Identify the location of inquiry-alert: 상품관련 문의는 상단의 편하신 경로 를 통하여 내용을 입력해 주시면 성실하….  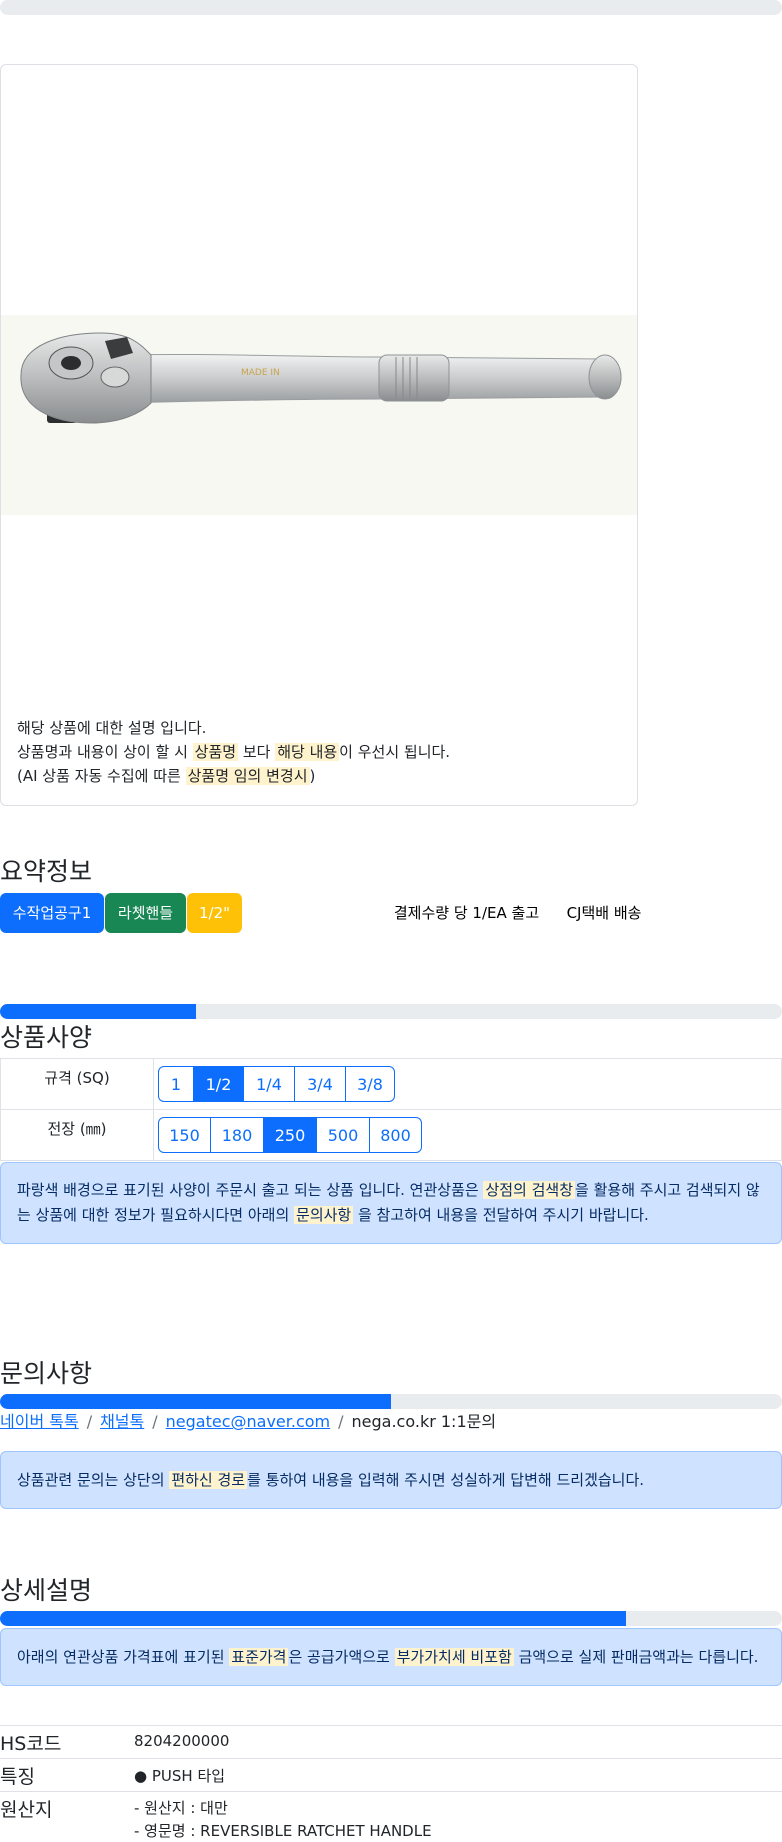
(391, 1480).